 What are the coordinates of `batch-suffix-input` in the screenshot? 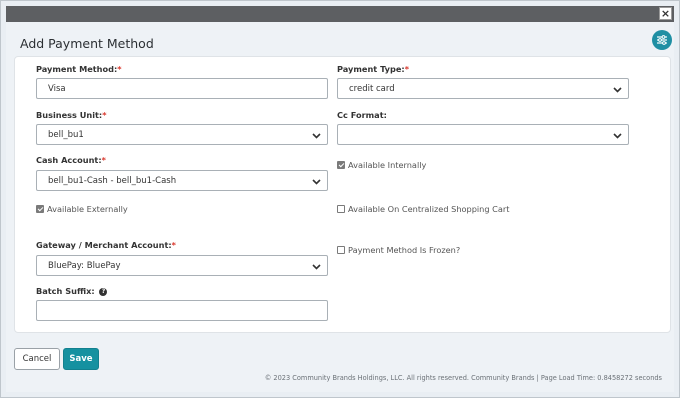 It's located at (182, 310).